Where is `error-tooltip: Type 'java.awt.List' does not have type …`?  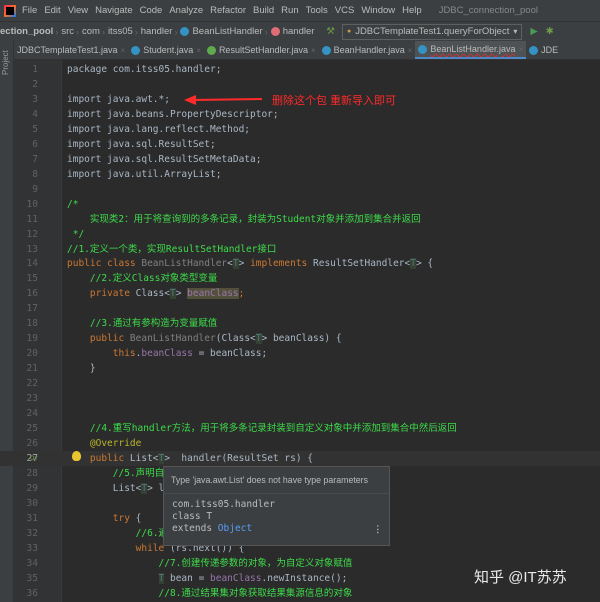 error-tooltip: Type 'java.awt.List' does not have type … is located at coordinates (276, 506).